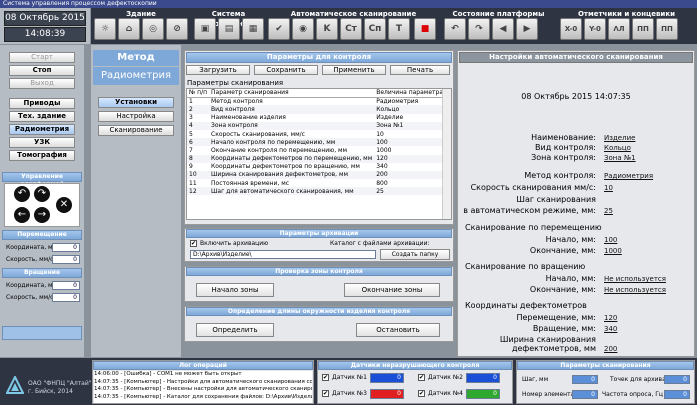  Describe the element at coordinates (667, 29) in the screenshot. I see `limit-button-3: ΠΠ` at that location.